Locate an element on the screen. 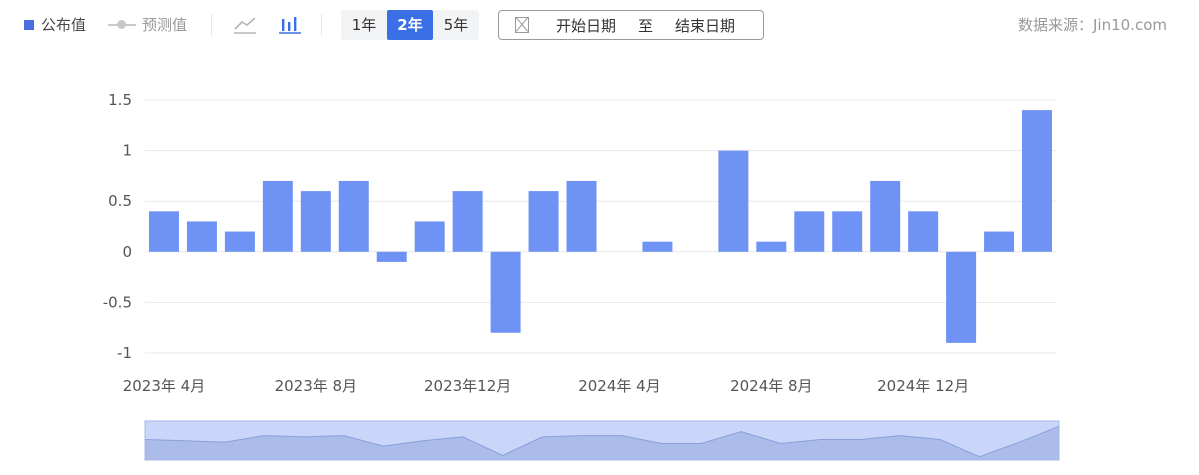  y-tick-label: 1.5 is located at coordinates (120, 100).